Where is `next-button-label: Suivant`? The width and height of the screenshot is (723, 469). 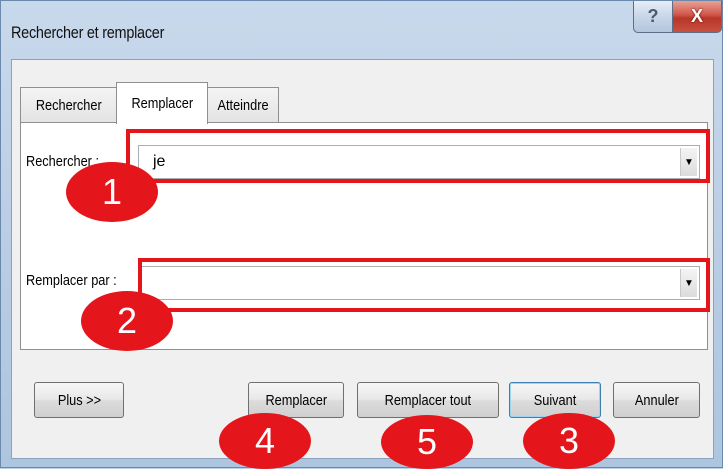
next-button-label: Suivant is located at coordinates (555, 400).